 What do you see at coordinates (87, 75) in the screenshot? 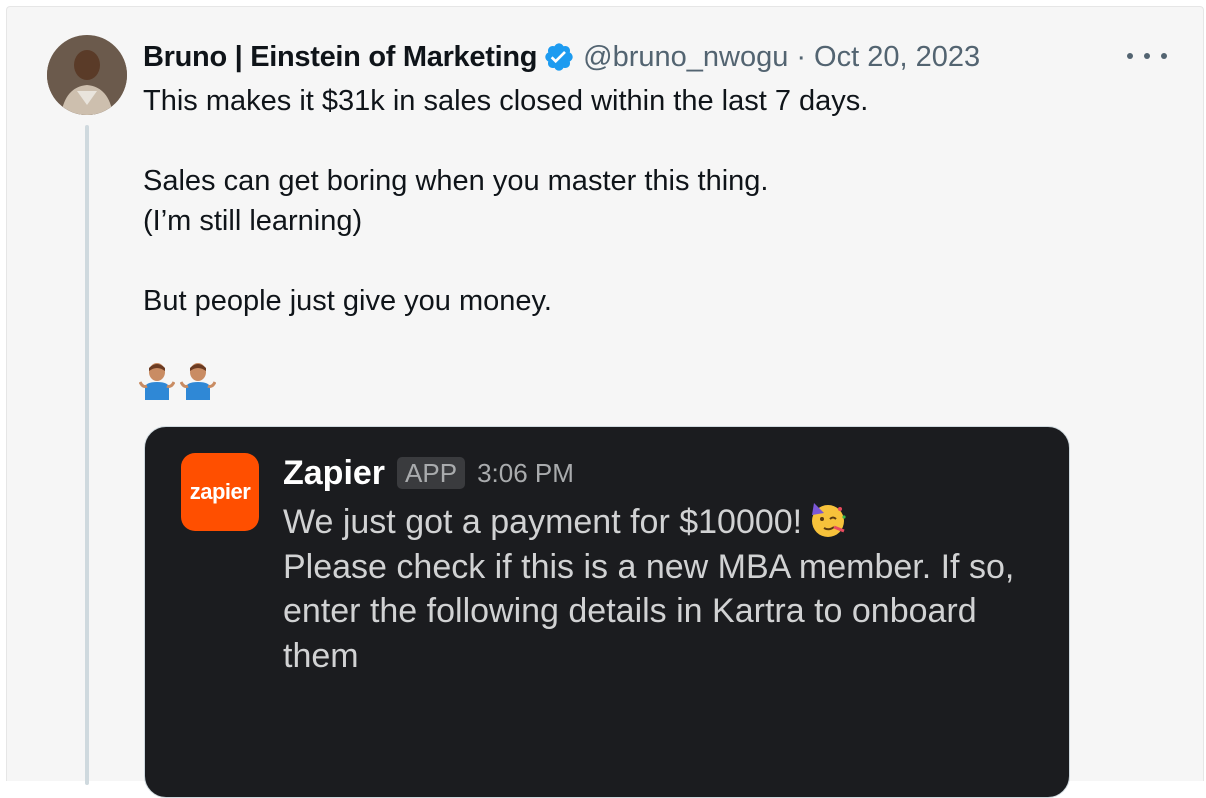
I see `author-avatar` at bounding box center [87, 75].